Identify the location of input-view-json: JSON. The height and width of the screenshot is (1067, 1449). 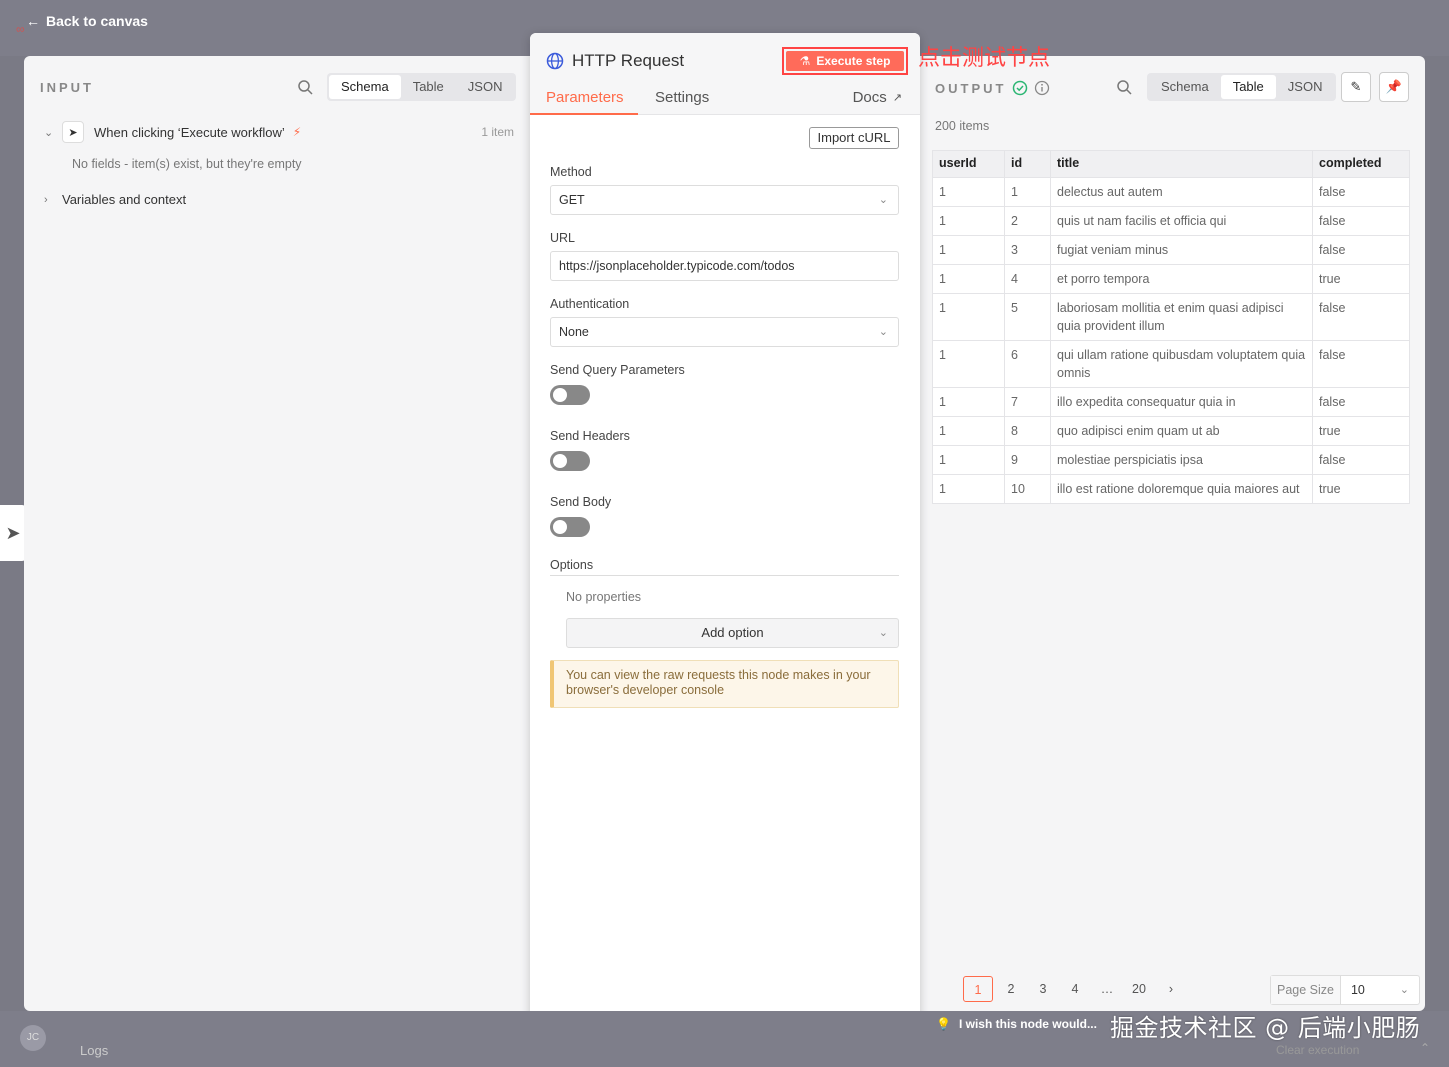
(485, 87).